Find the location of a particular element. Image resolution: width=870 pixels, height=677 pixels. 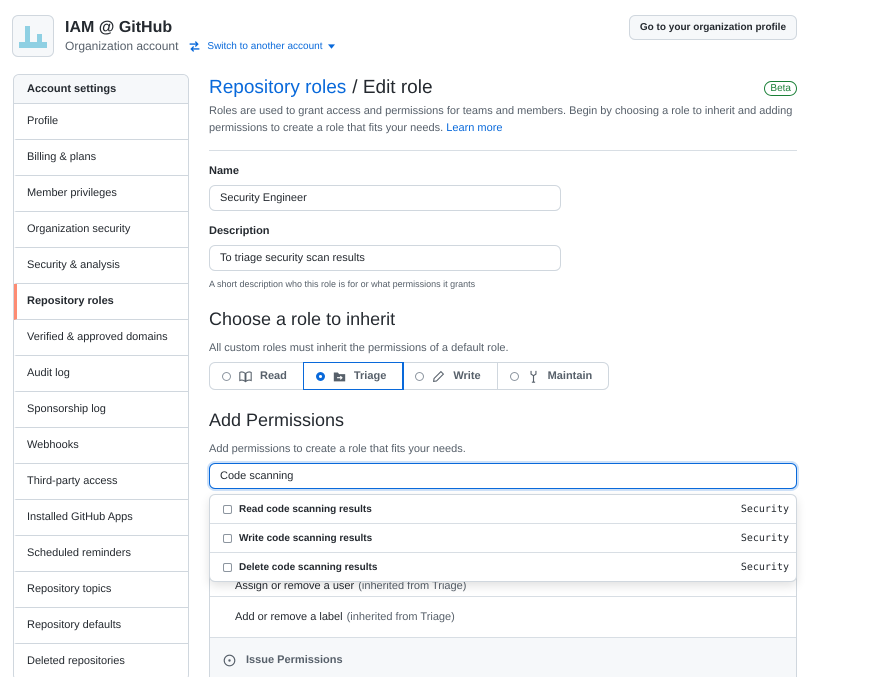

sidebar-item: Profile is located at coordinates (101, 122).